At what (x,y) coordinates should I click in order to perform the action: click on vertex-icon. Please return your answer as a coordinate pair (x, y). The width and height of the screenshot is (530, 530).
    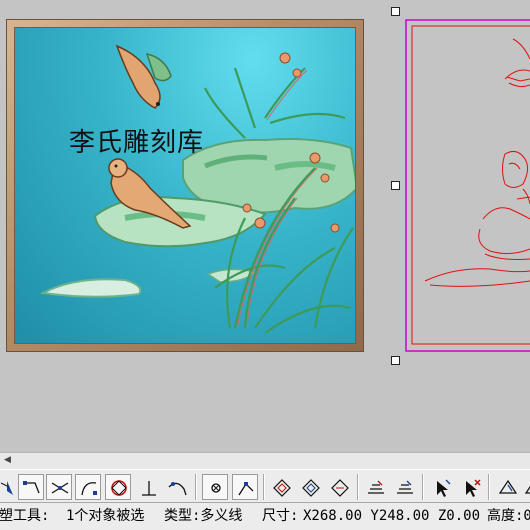
    Looking at the image, I should click on (246, 489).